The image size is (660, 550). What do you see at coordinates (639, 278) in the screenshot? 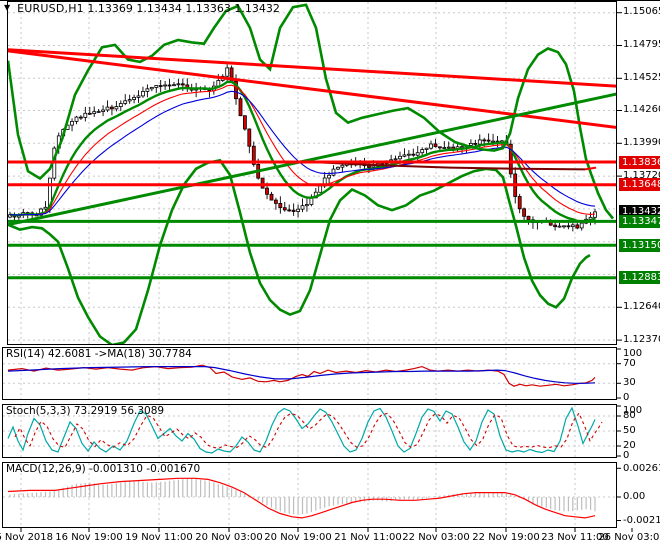
I see `price-badge-green: 1.12883` at bounding box center [639, 278].